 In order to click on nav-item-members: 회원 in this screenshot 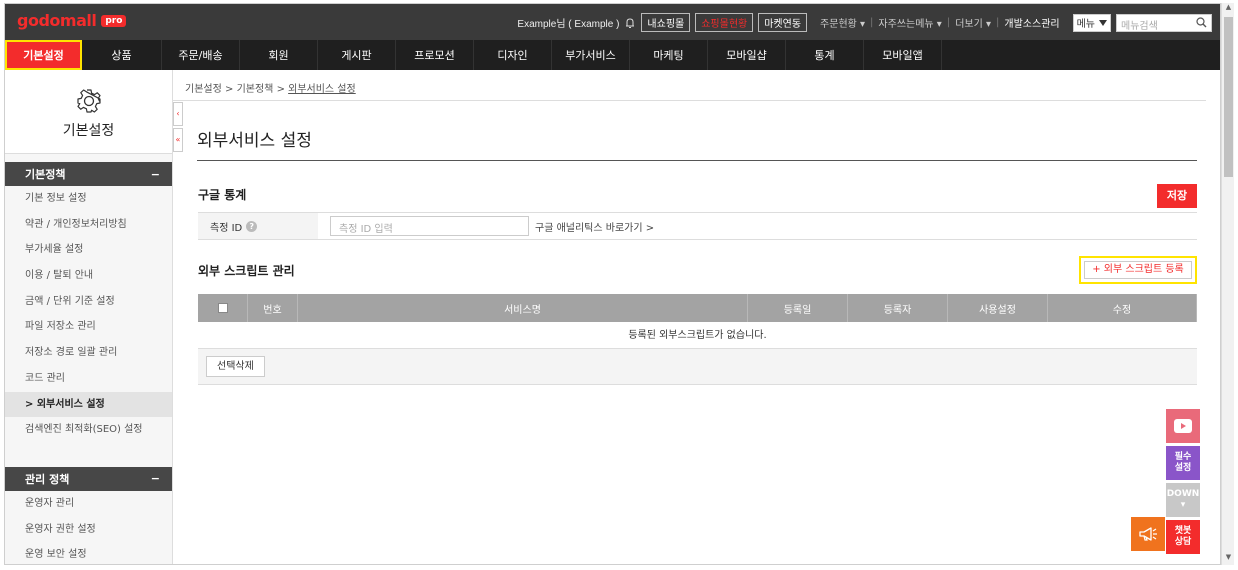, I will do `click(279, 55)`.